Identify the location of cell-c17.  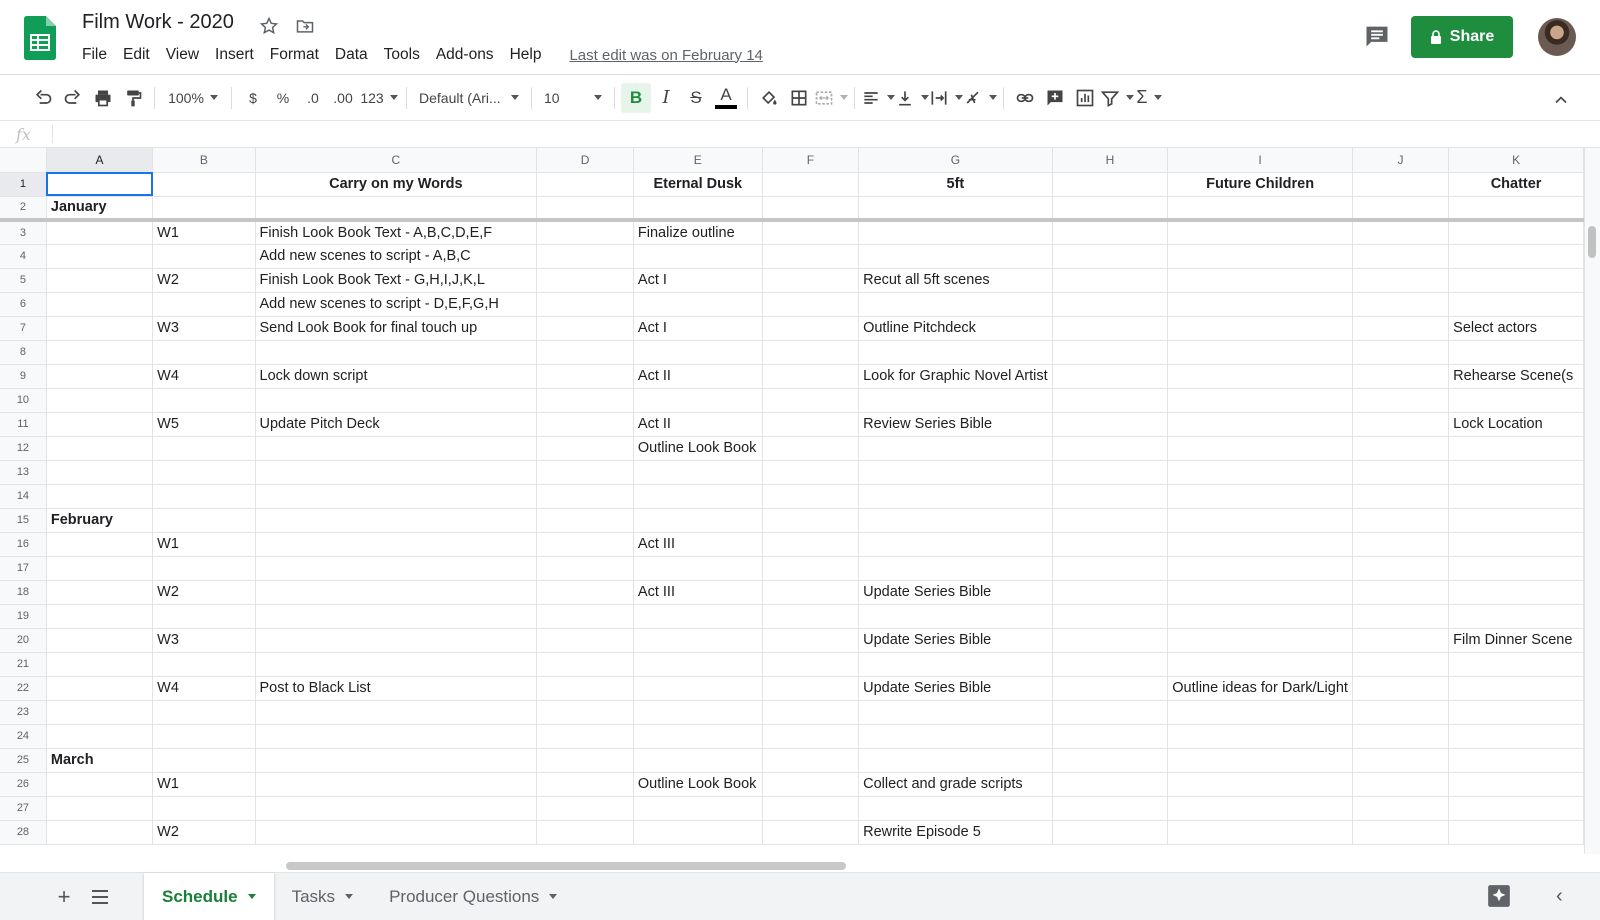
(396, 568).